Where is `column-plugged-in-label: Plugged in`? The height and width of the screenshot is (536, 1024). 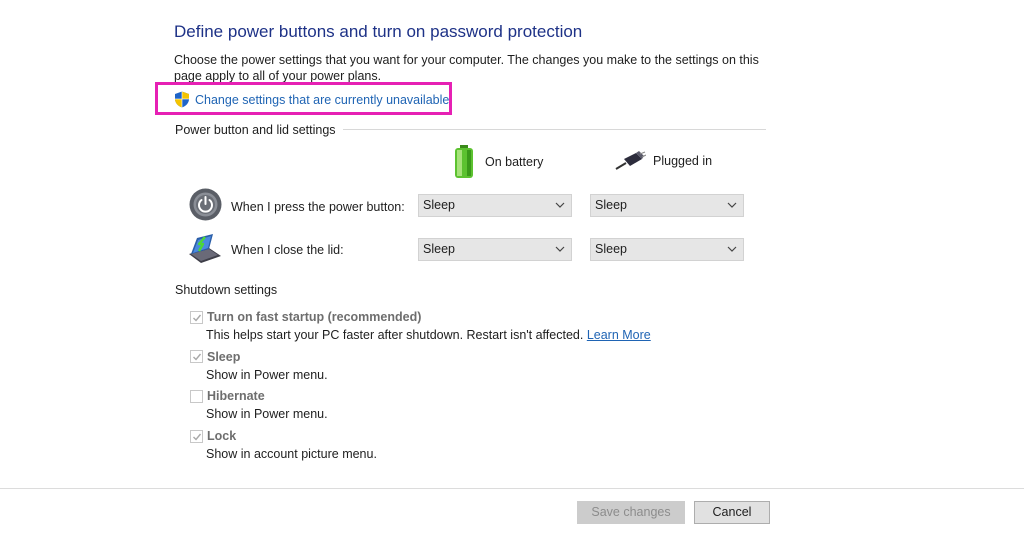 column-plugged-in-label: Plugged in is located at coordinates (683, 161).